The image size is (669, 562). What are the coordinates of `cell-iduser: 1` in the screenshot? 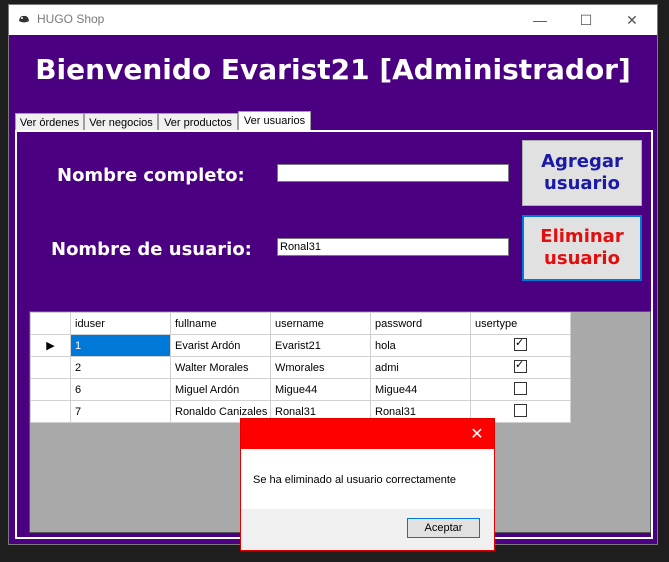 It's located at (120, 345).